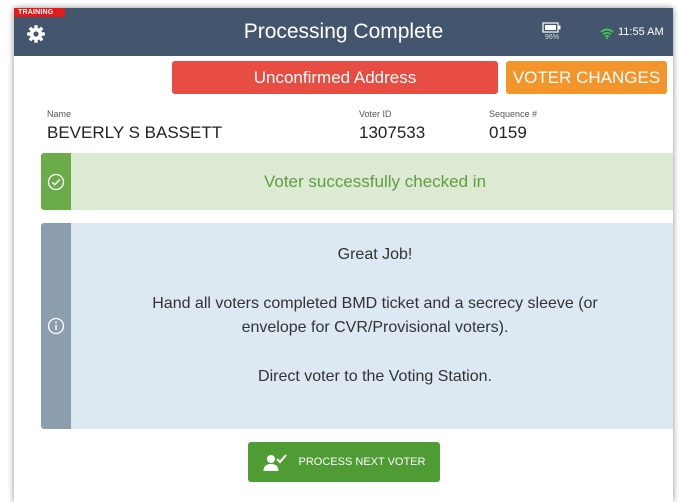 The width and height of the screenshot is (681, 502). Describe the element at coordinates (551, 37) in the screenshot. I see `battery-percent: 96%` at that location.